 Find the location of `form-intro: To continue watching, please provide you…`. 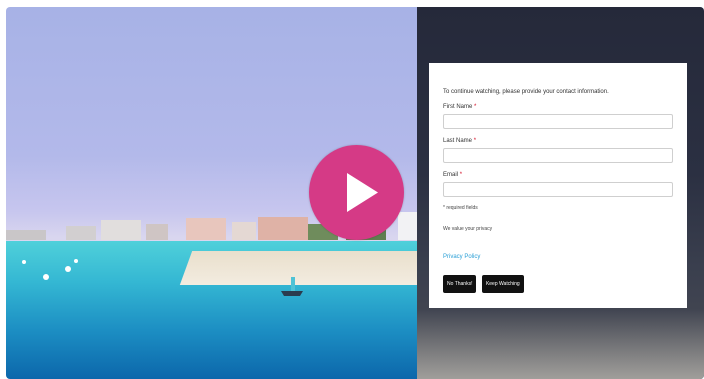

form-intro: To continue watching, please provide you… is located at coordinates (526, 92).